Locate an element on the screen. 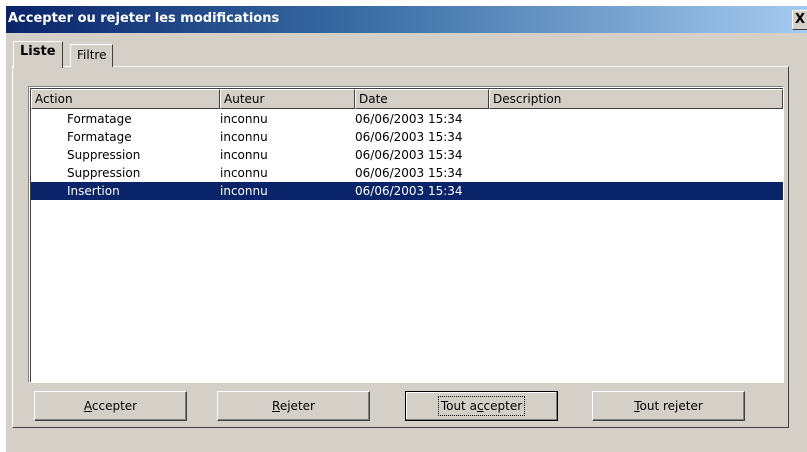 The height and width of the screenshot is (452, 807). list-header: Action Auteur Date Description is located at coordinates (407, 99).